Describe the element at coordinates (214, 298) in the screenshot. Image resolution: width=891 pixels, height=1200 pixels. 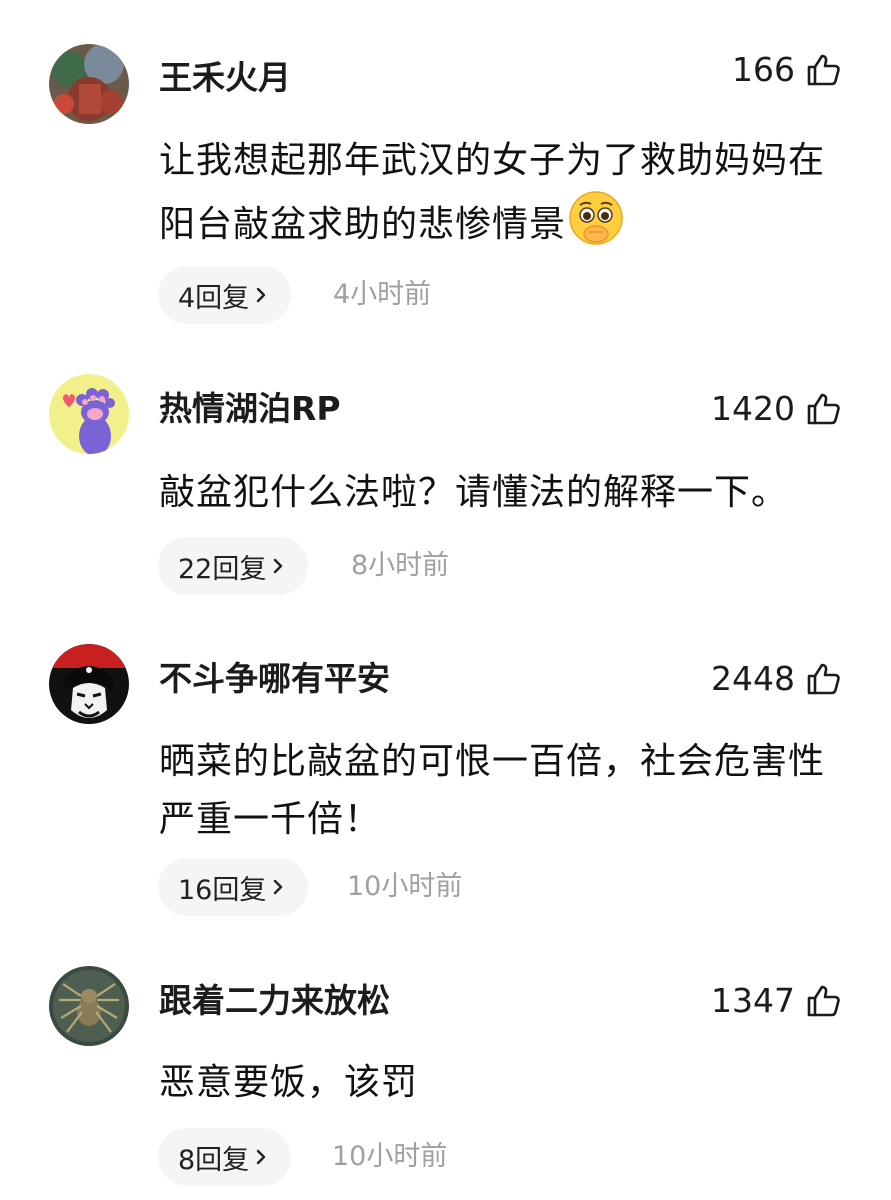
I see `reply-count-label: 4回复` at that location.